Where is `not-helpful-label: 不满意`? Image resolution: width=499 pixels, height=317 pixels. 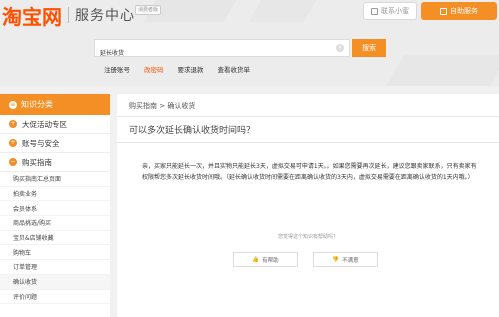
not-helpful-label: 不满意 is located at coordinates (350, 260).